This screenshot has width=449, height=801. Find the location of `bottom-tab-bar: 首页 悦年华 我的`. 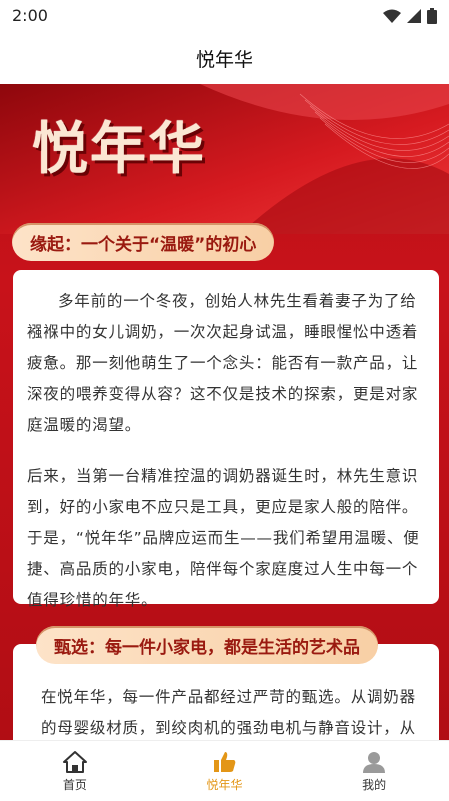

bottom-tab-bar: 首页 悦年华 我的 is located at coordinates (224, 770).